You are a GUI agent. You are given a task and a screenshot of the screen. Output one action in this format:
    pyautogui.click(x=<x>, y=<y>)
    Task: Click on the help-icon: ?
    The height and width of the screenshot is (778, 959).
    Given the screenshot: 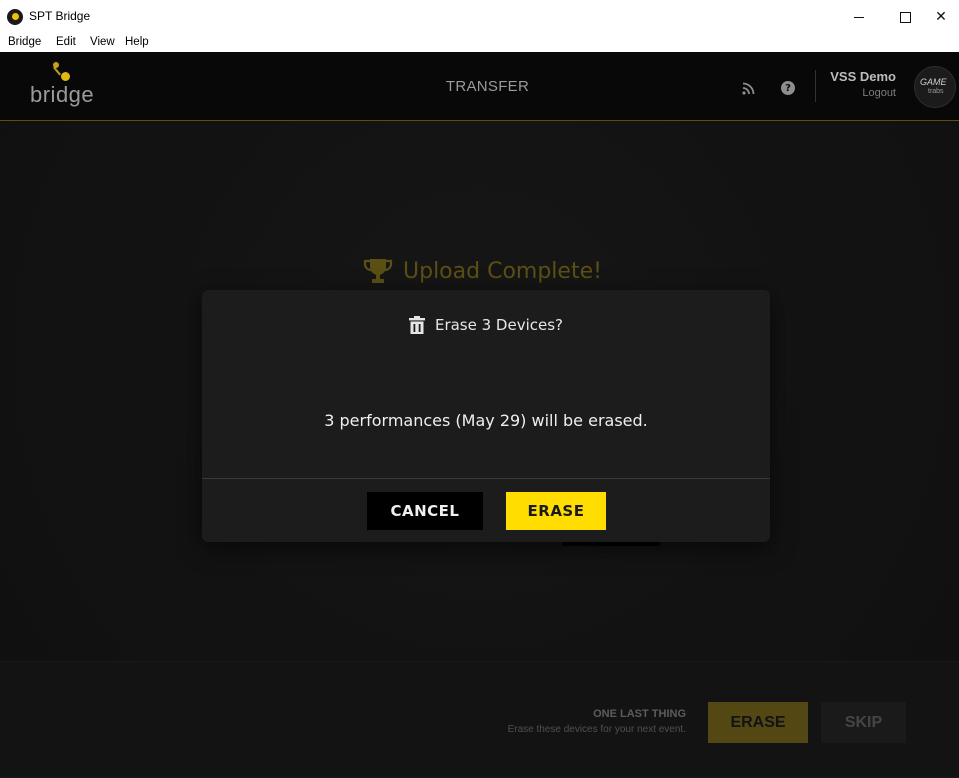 What is the action you would take?
    pyautogui.click(x=788, y=88)
    